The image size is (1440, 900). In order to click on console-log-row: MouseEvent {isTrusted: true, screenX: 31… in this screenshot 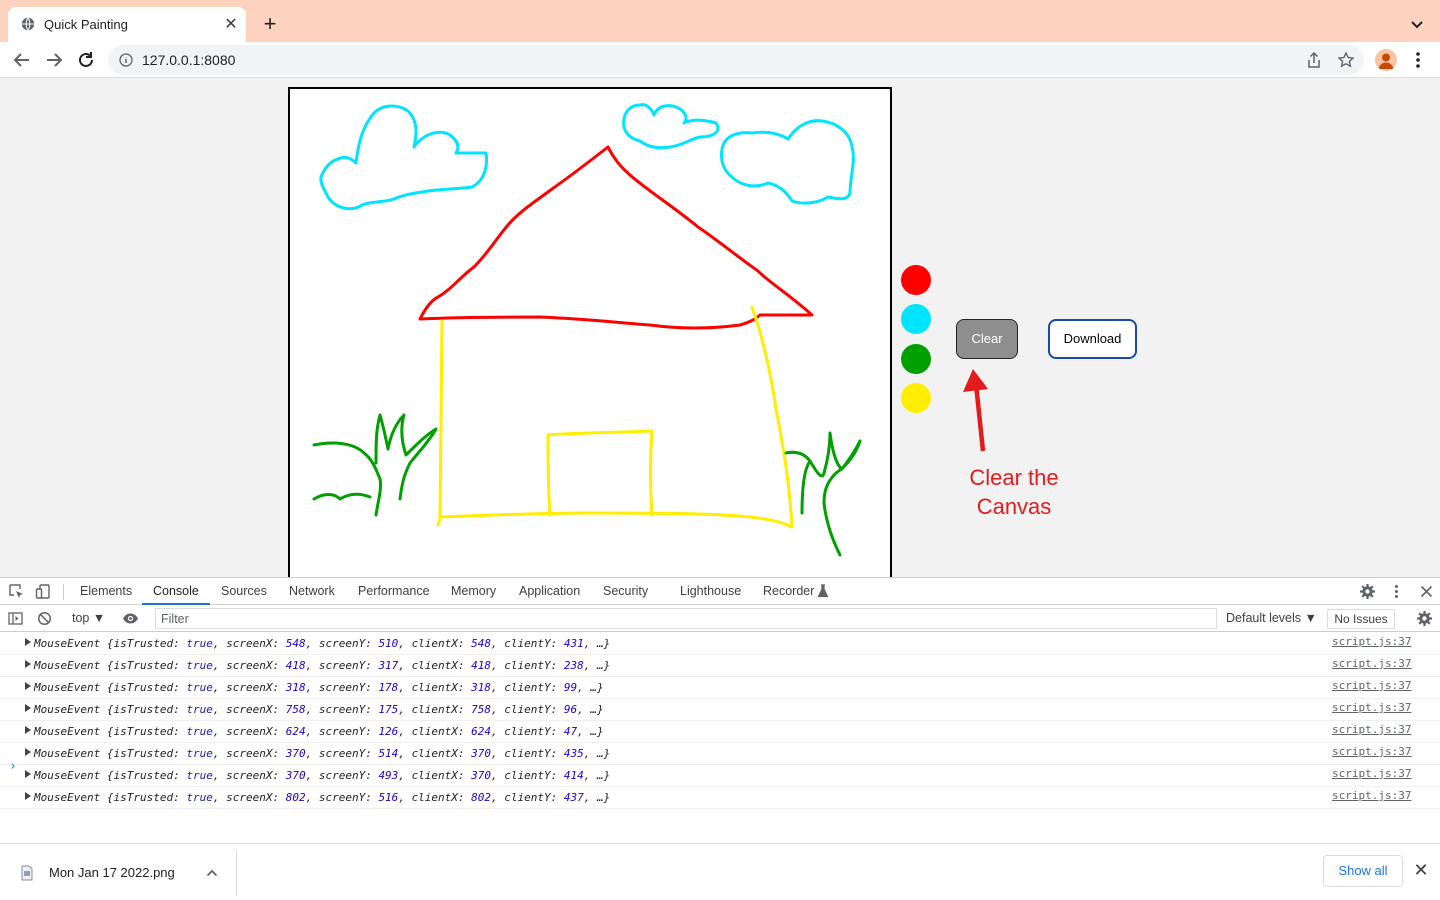, I will do `click(720, 688)`.